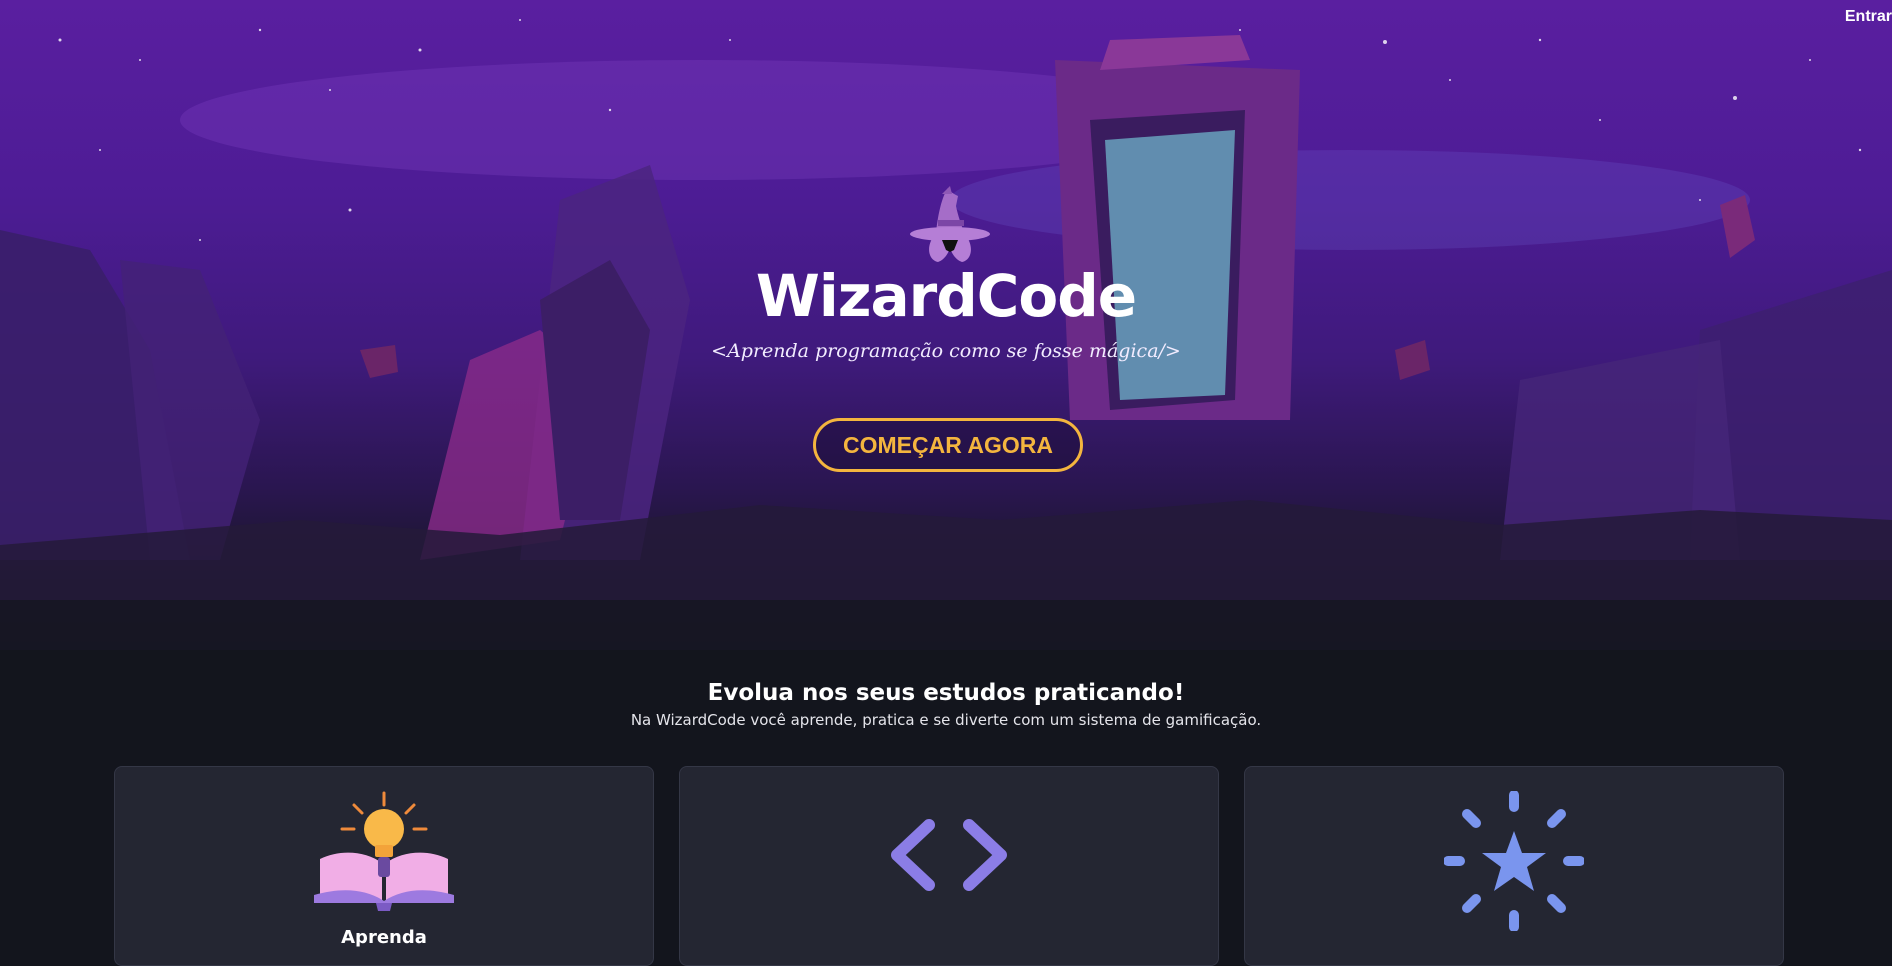 This screenshot has height=966, width=1892. I want to click on wizard-hat-logo-icon, so click(950, 224).